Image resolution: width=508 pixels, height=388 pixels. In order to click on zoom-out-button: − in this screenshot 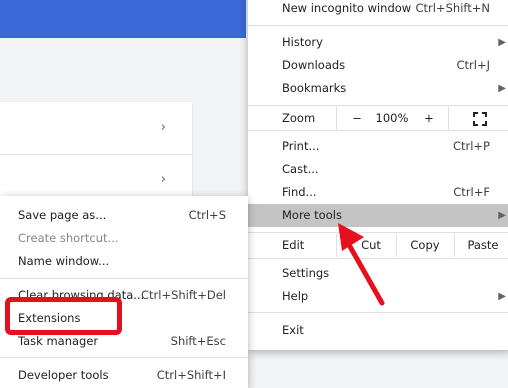, I will do `click(357, 118)`.